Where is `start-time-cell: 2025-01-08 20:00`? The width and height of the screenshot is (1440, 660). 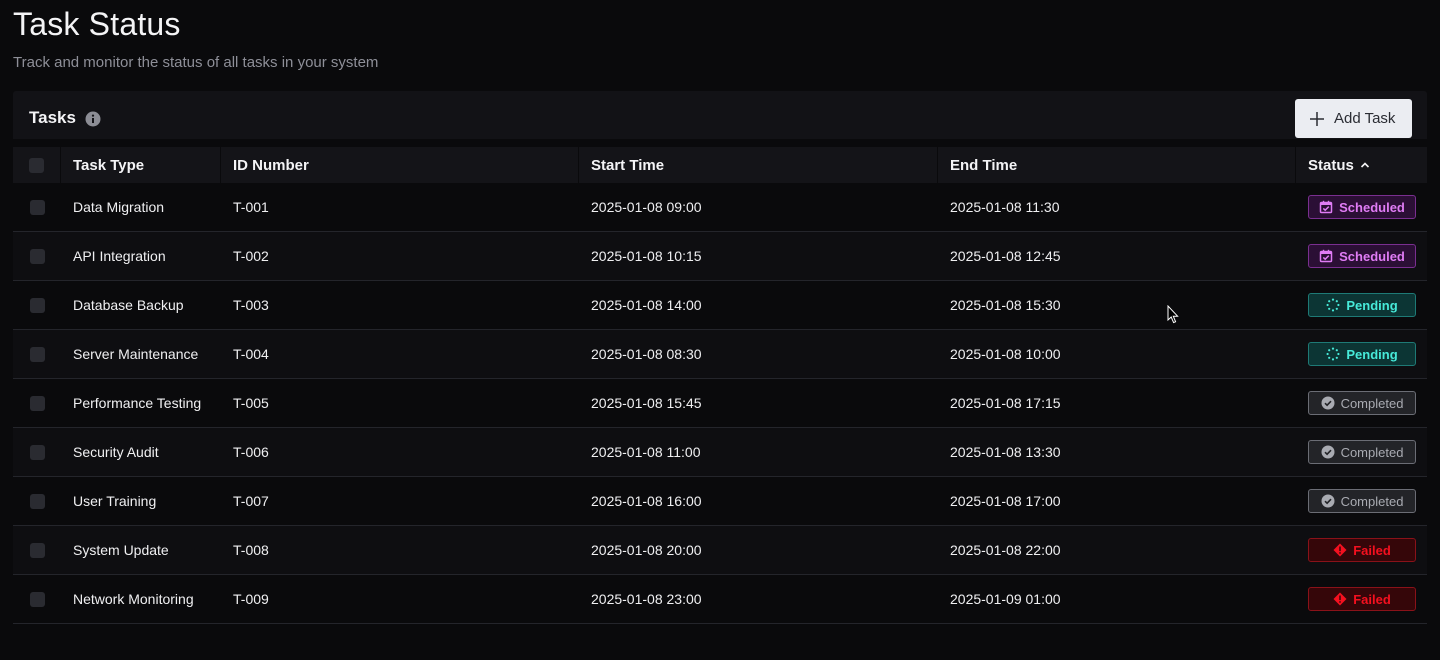 start-time-cell: 2025-01-08 20:00 is located at coordinates (646, 550).